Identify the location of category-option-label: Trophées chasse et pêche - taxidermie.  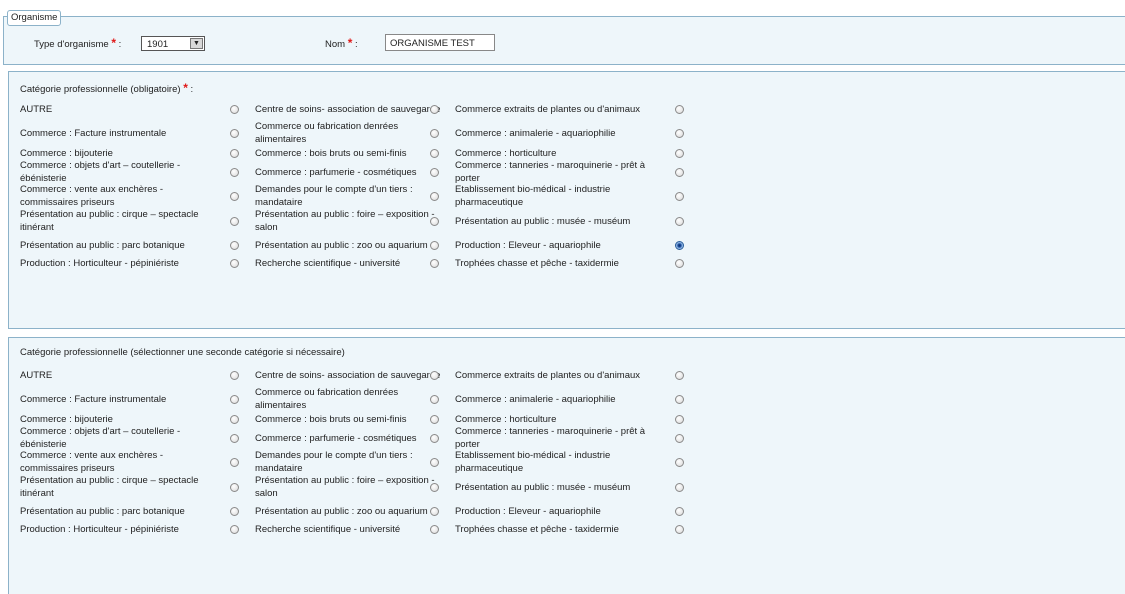
(555, 529).